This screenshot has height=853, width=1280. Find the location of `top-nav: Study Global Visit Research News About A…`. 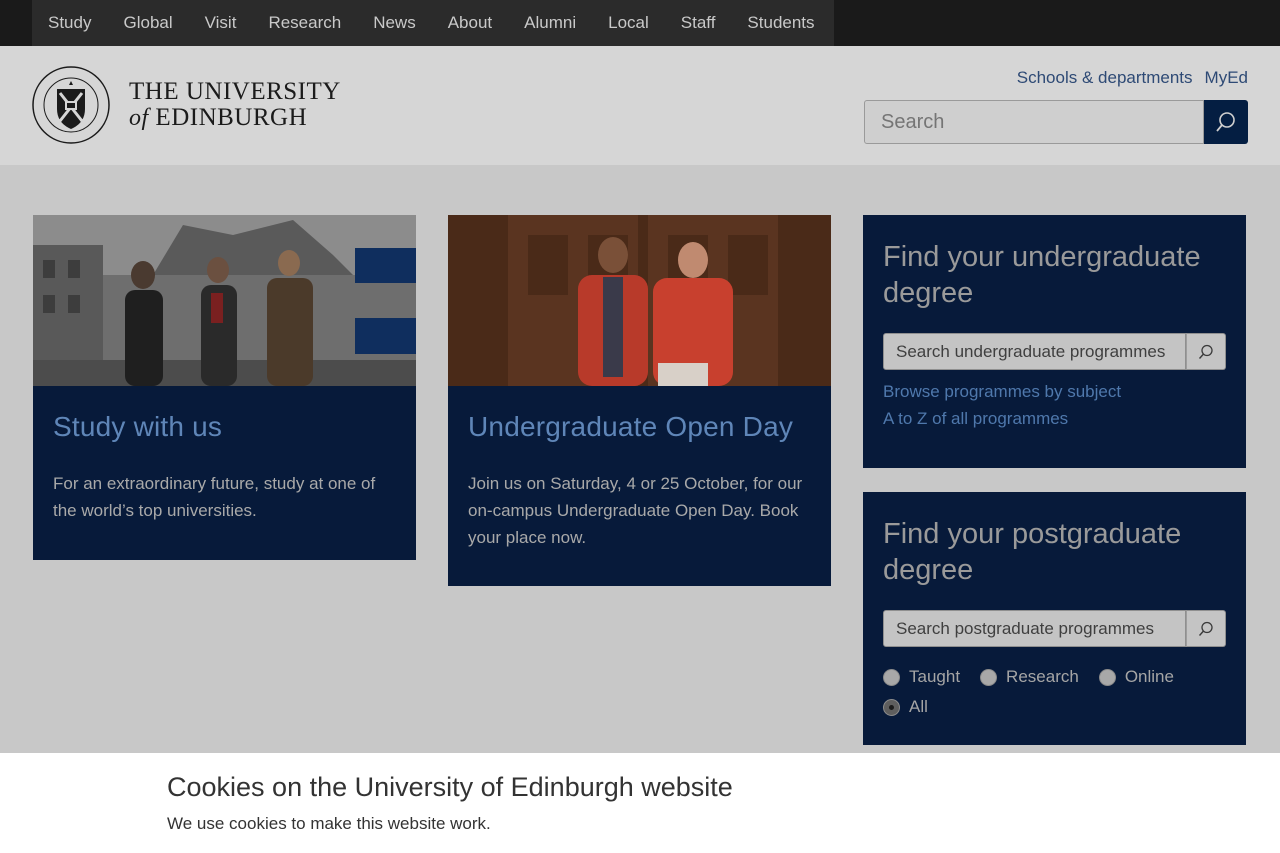

top-nav: Study Global Visit Research News About A… is located at coordinates (433, 23).